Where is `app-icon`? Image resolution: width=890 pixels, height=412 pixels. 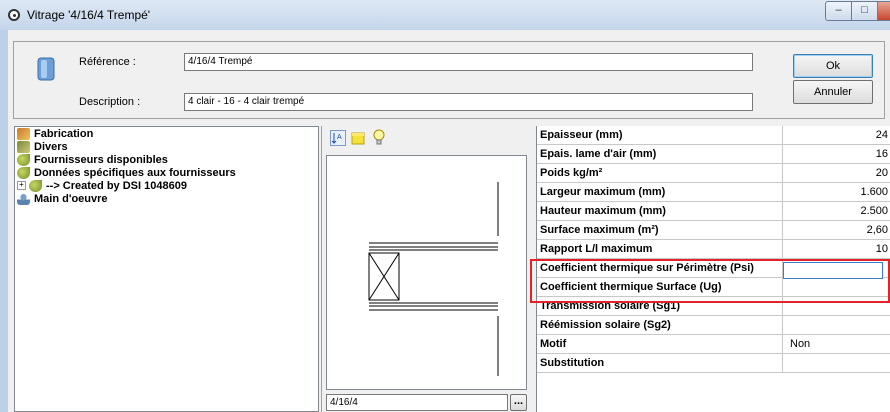
app-icon is located at coordinates (14, 15).